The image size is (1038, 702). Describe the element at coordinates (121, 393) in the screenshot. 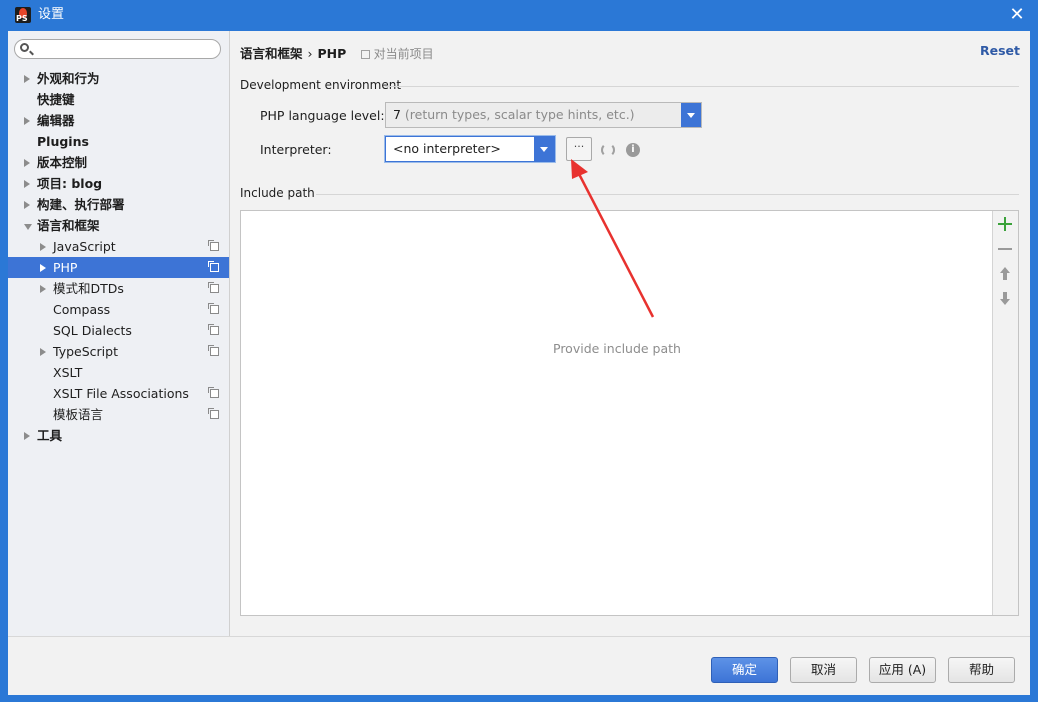

I see `sidebar-item-label: XSLT File Associations` at that location.